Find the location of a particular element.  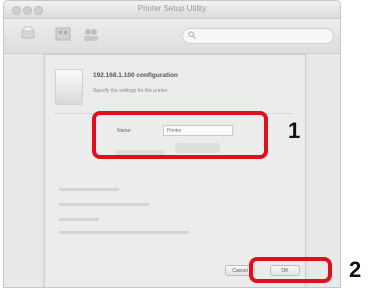

highlight-box-ok-button is located at coordinates (290, 270).